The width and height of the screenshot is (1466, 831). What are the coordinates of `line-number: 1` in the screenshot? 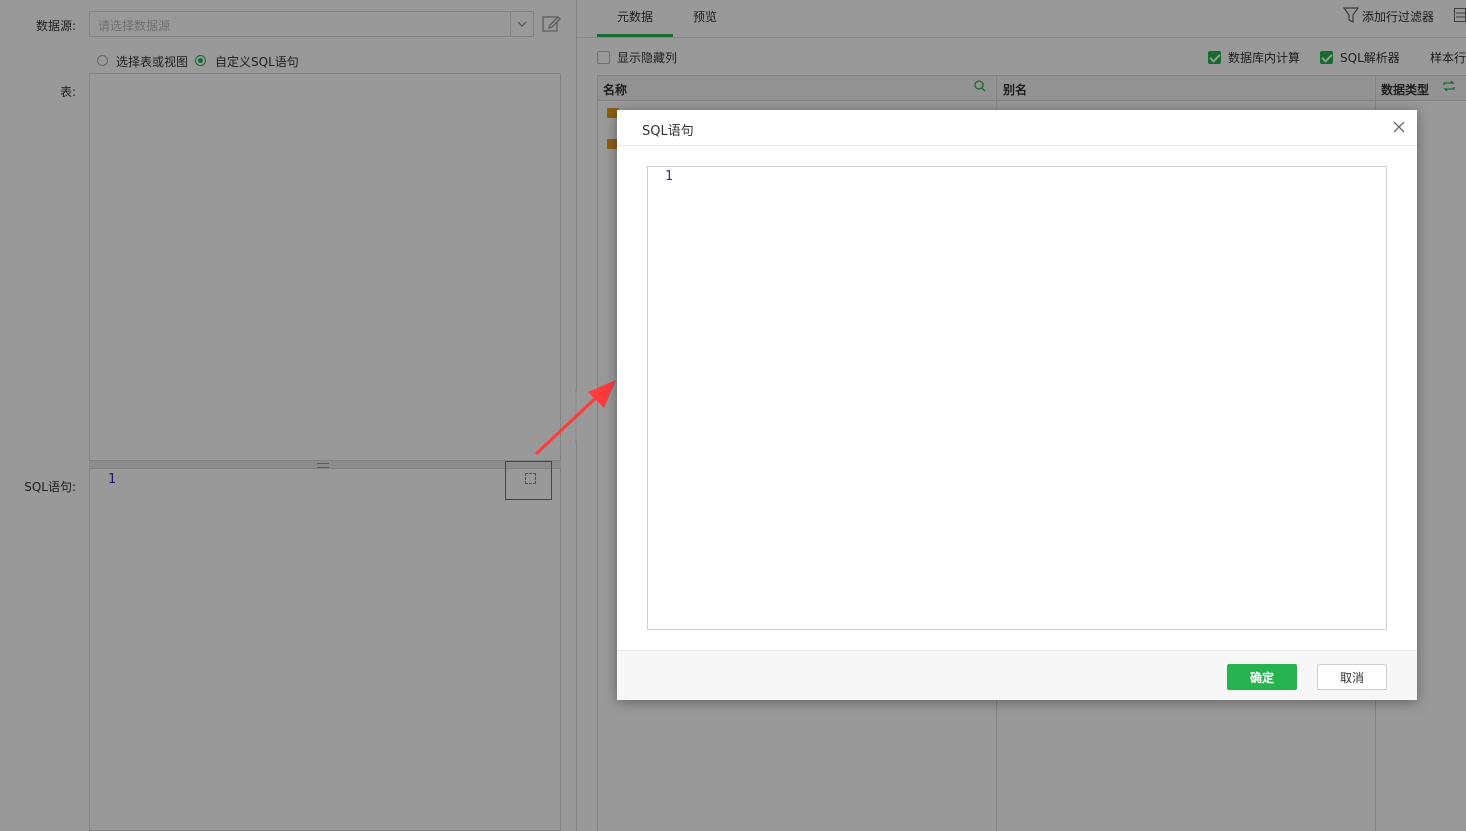 It's located at (669, 176).